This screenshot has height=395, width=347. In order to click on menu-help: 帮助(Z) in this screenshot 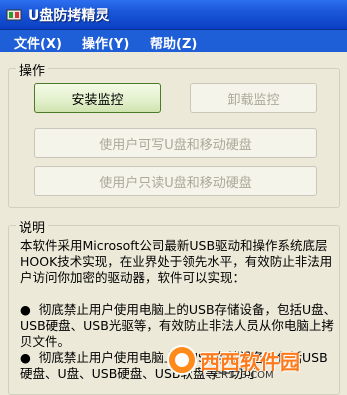, I will do `click(173, 42)`.